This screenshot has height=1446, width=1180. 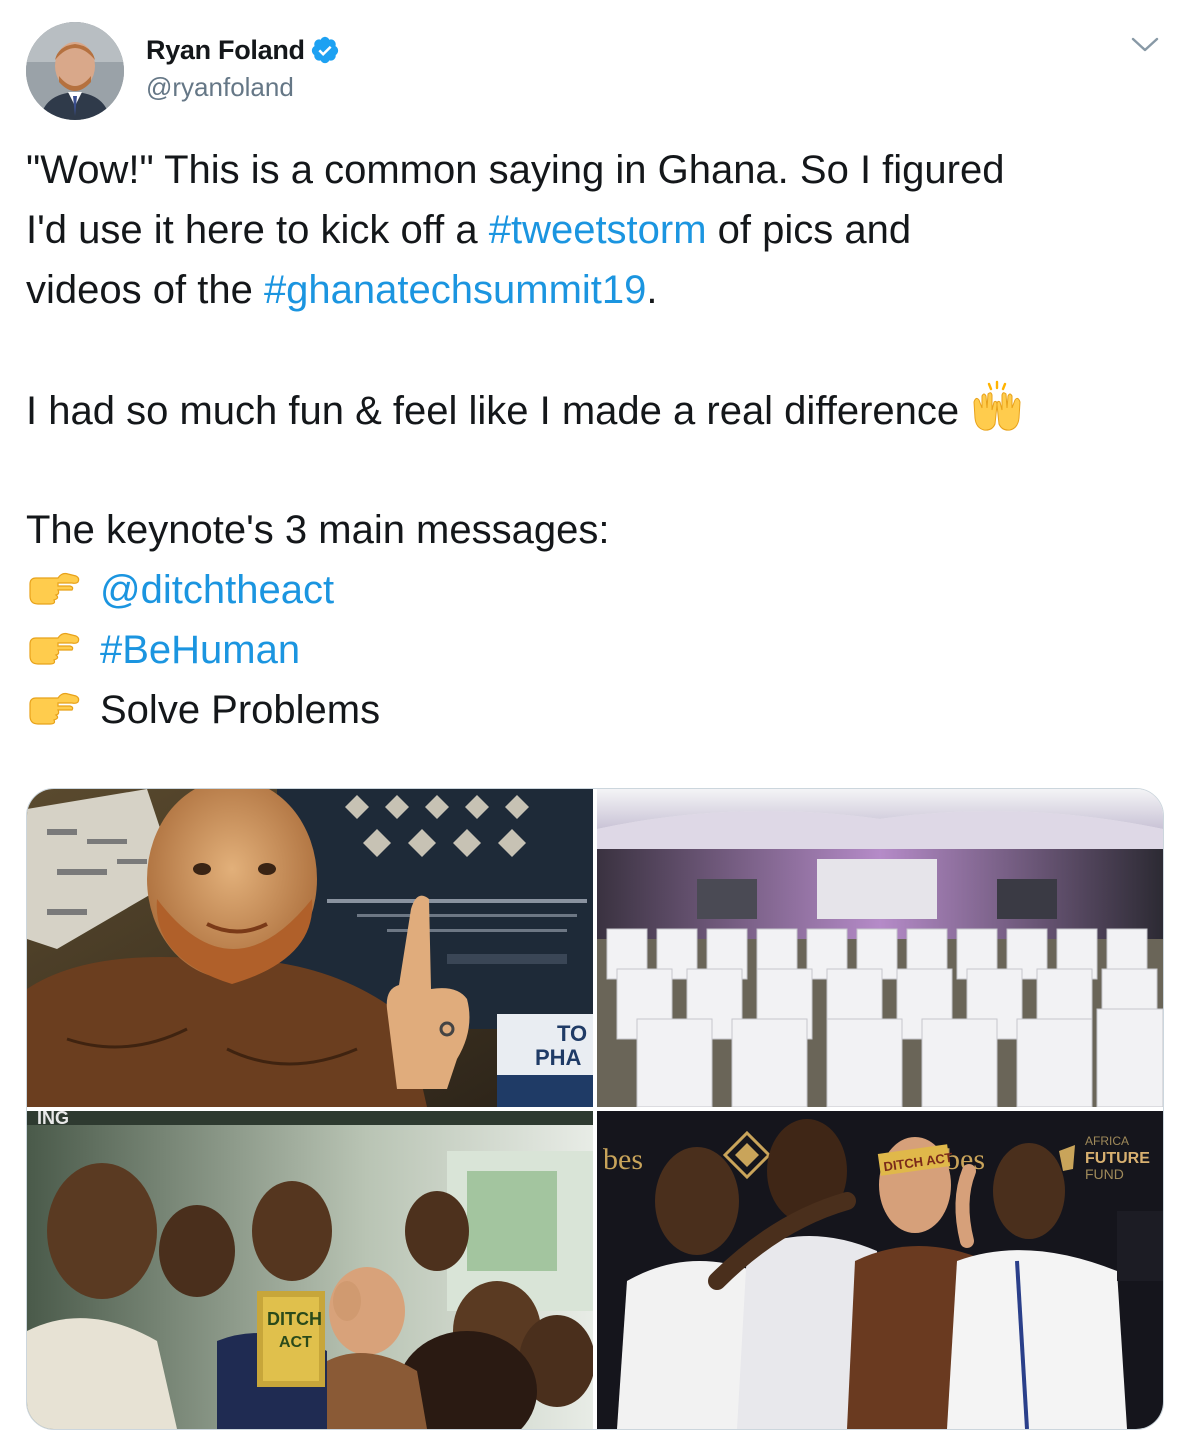 What do you see at coordinates (200, 650) in the screenshot?
I see `hashtag-behuman-link: #BeHuman` at bounding box center [200, 650].